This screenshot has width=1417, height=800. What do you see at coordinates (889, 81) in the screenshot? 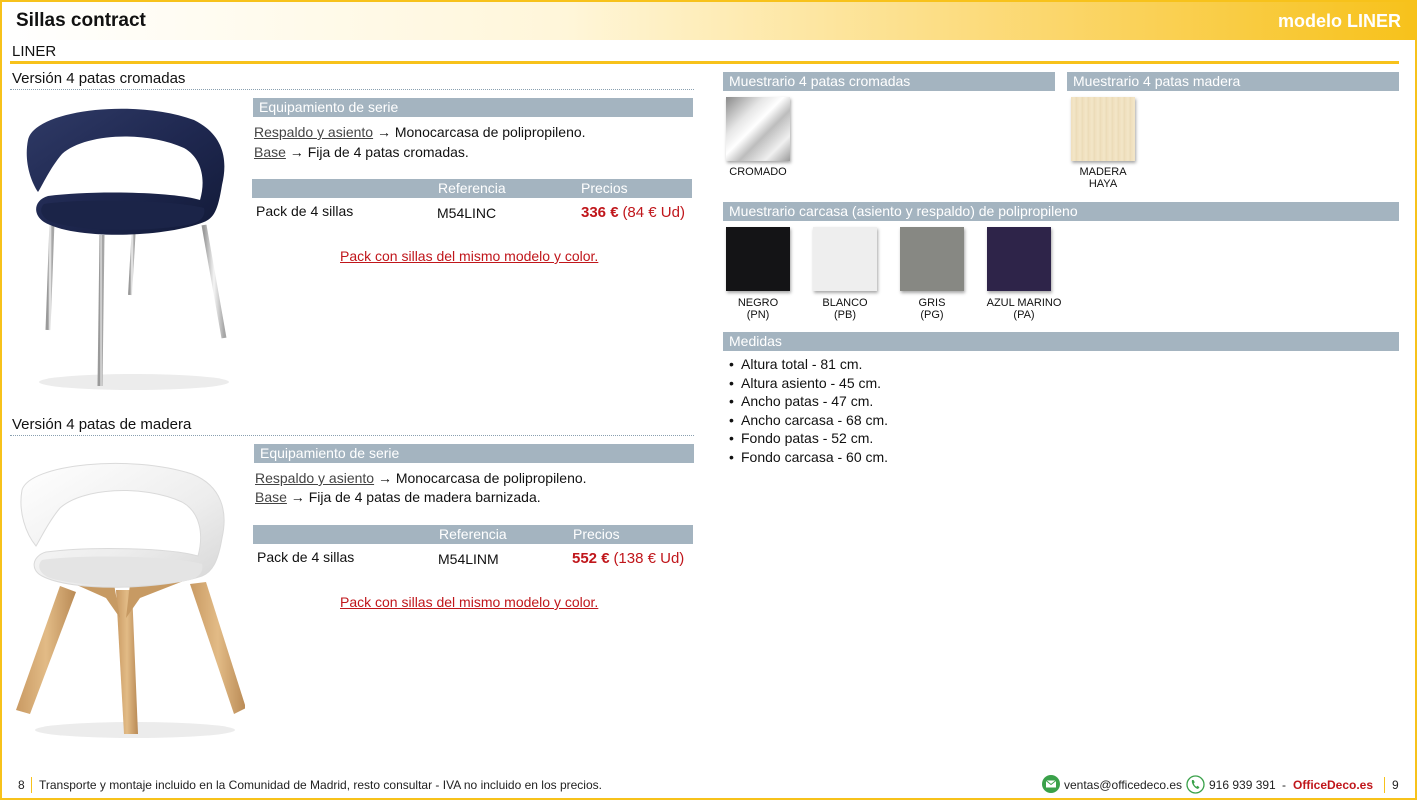
I see `chrome-samples-bar: Muestrario 4 patas cromadas` at bounding box center [889, 81].